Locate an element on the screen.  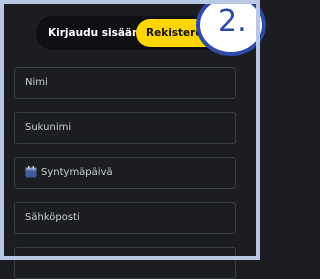
birthdate-input is located at coordinates (126, 172).